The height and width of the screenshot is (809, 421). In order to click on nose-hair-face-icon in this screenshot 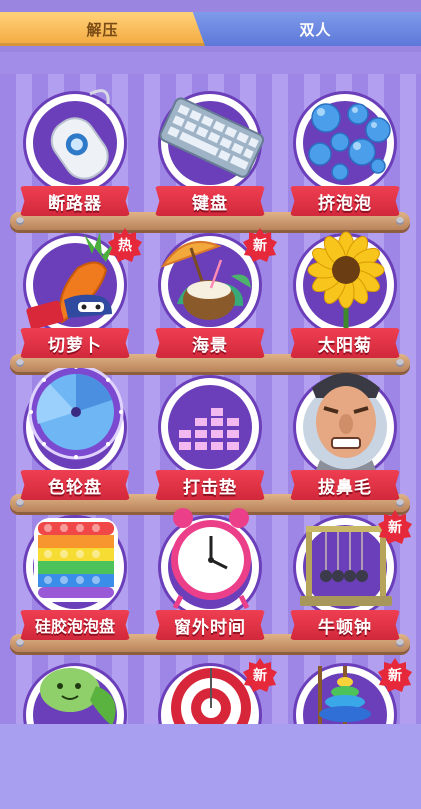, I will do `click(346, 426)`.